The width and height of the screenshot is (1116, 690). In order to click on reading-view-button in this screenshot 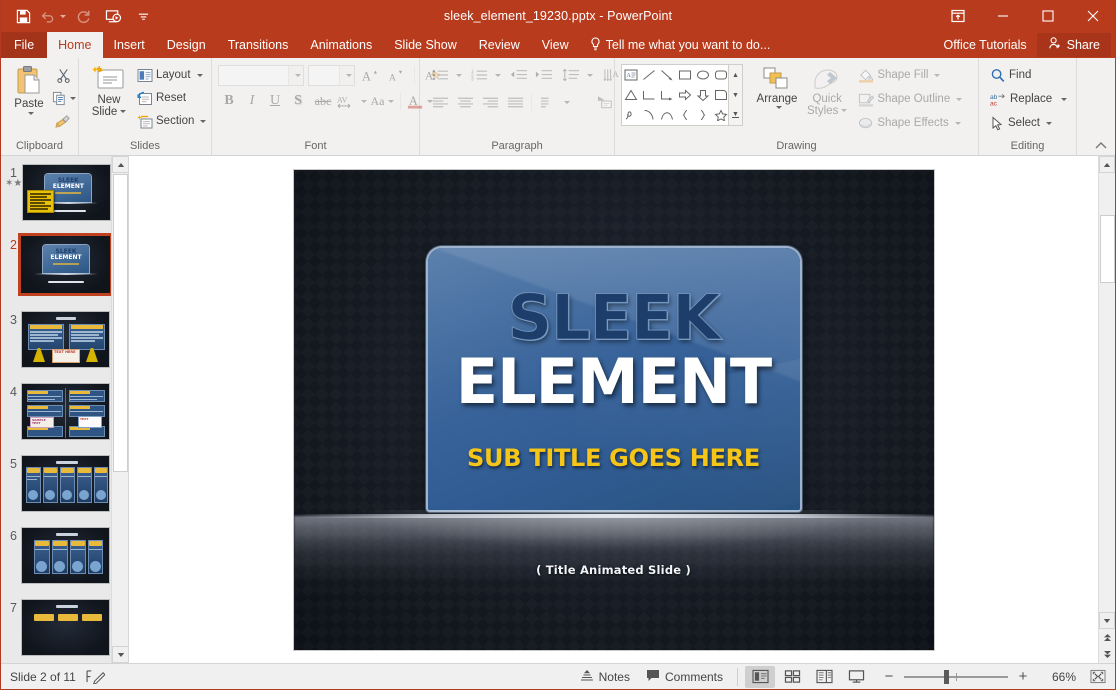, I will do `click(824, 677)`.